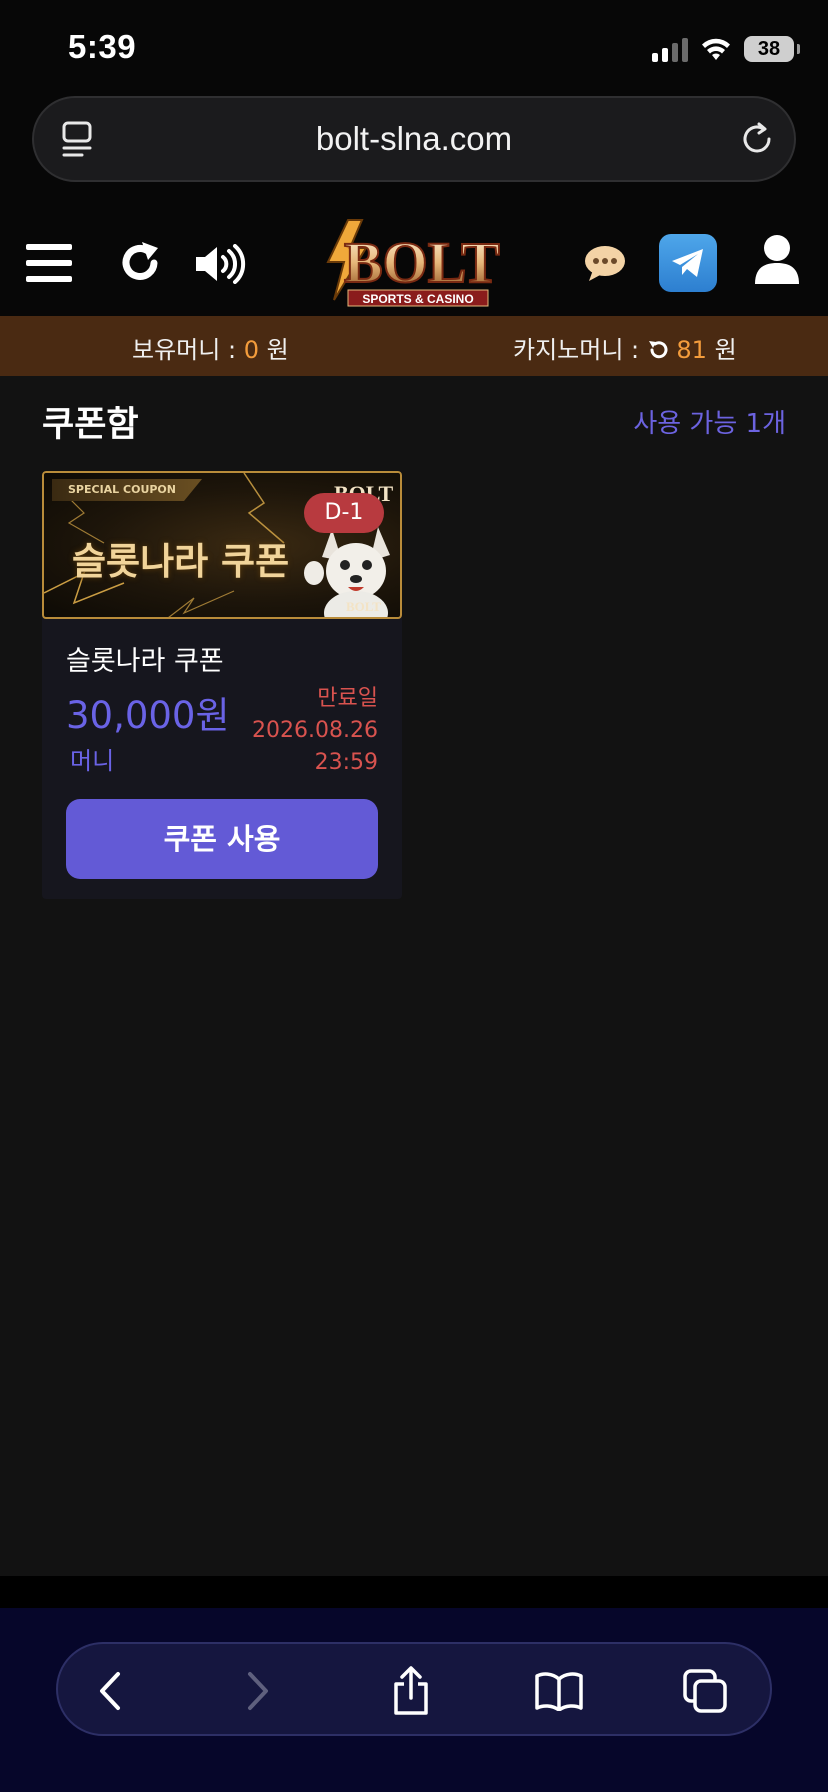  Describe the element at coordinates (346, 762) in the screenshot. I see `expiry-time: 23:59` at that location.